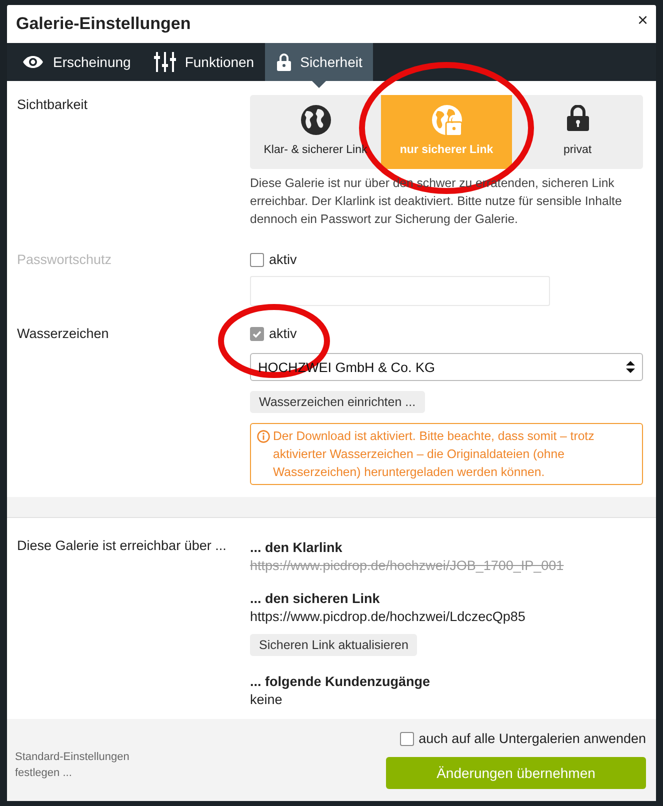 The height and width of the screenshot is (806, 663). Describe the element at coordinates (297, 547) in the screenshot. I see `link-heading: ... den Klarlink` at that location.